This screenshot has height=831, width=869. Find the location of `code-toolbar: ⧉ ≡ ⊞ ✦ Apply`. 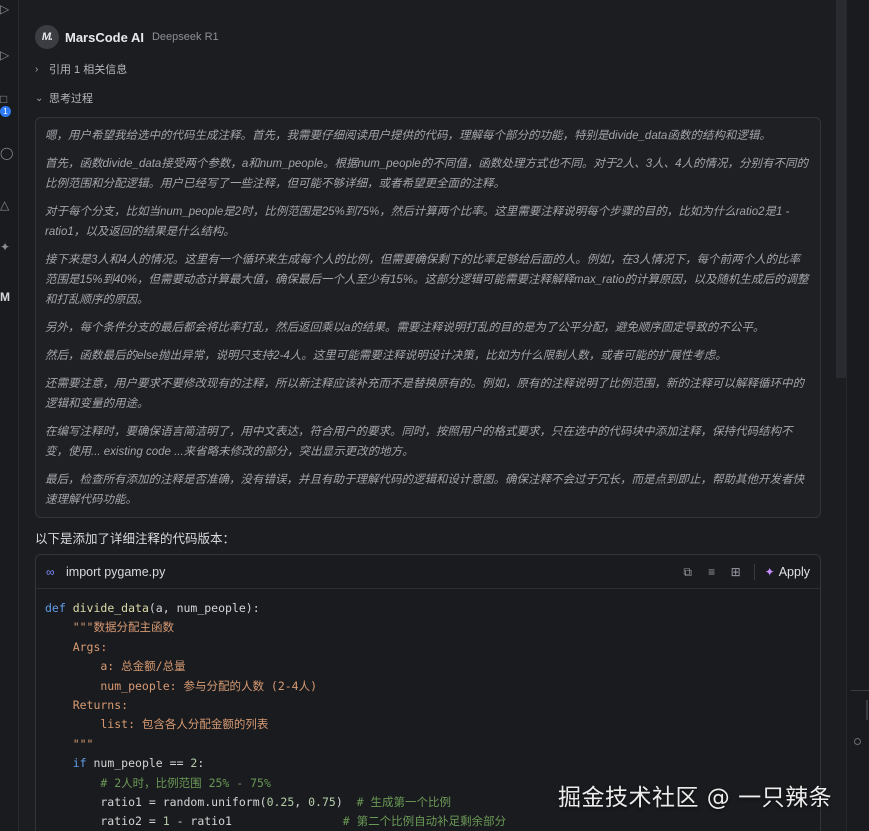

code-toolbar: ⧉ ≡ ⊞ ✦ Apply is located at coordinates (741, 572).